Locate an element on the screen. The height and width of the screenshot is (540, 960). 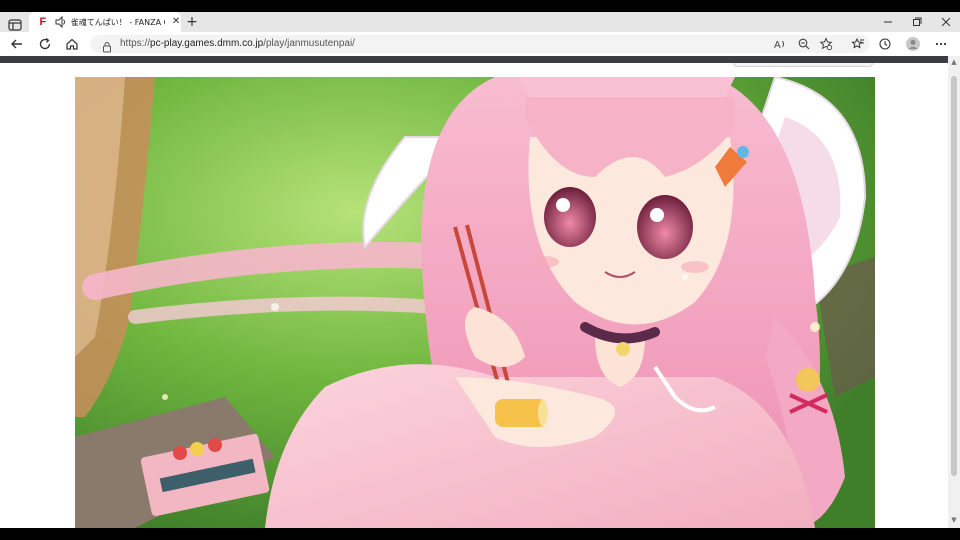
url-path: /play/janmusutenpai/ is located at coordinates (309, 43).